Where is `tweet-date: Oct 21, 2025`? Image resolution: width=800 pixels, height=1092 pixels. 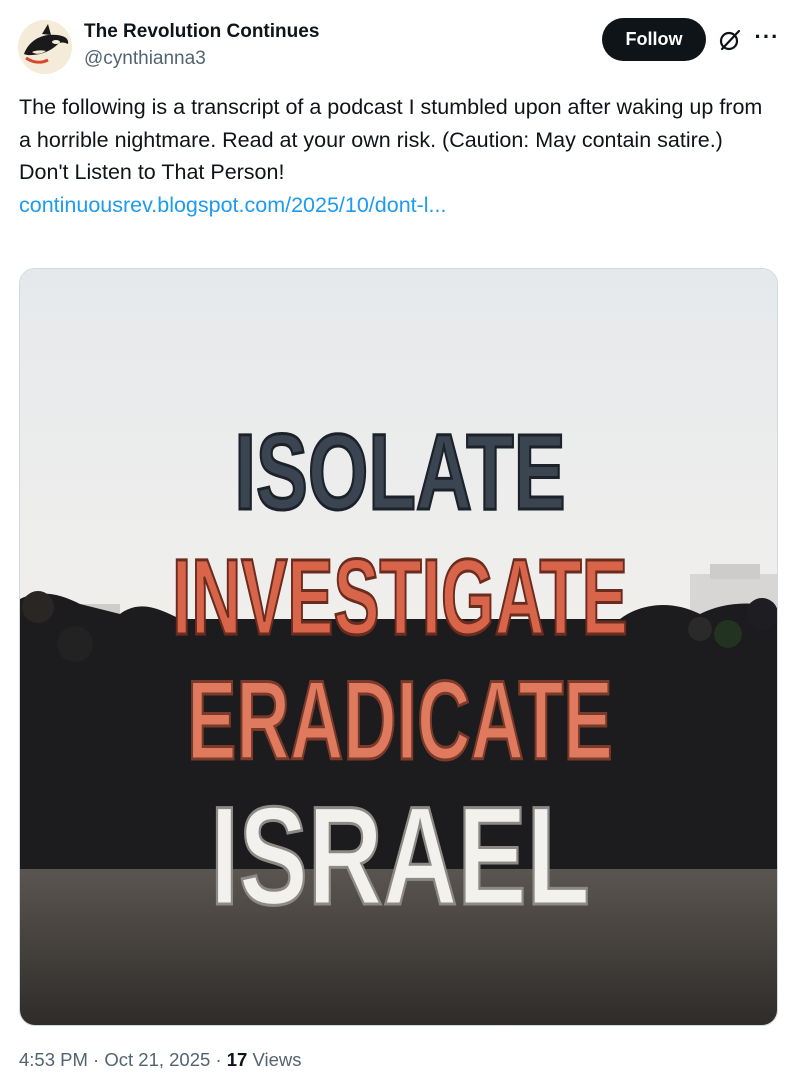
tweet-date: Oct 21, 2025 is located at coordinates (157, 1059).